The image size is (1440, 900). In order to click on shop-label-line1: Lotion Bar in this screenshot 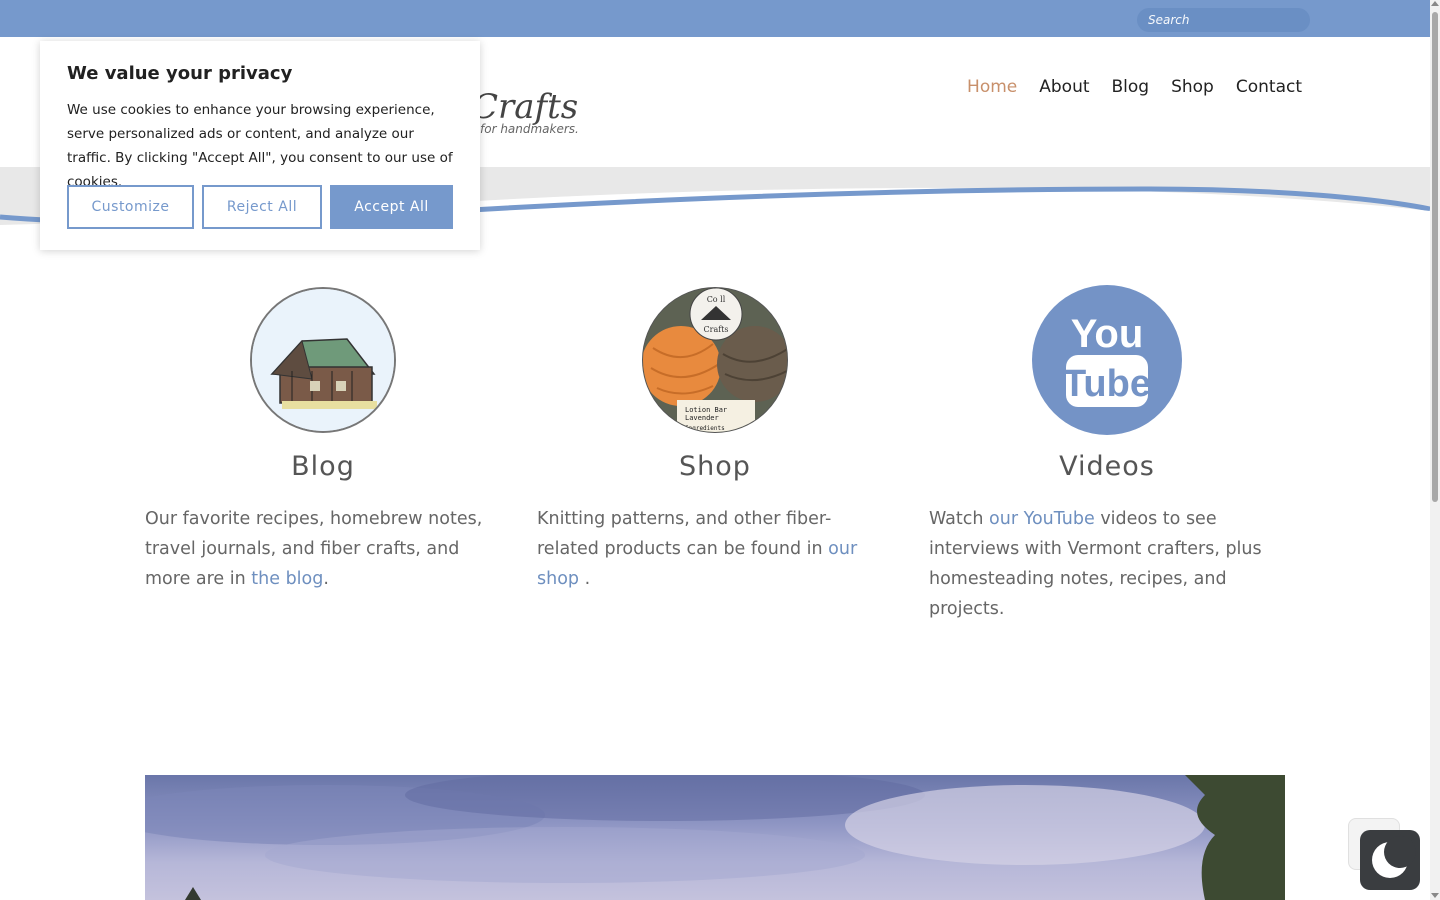, I will do `click(706, 410)`.